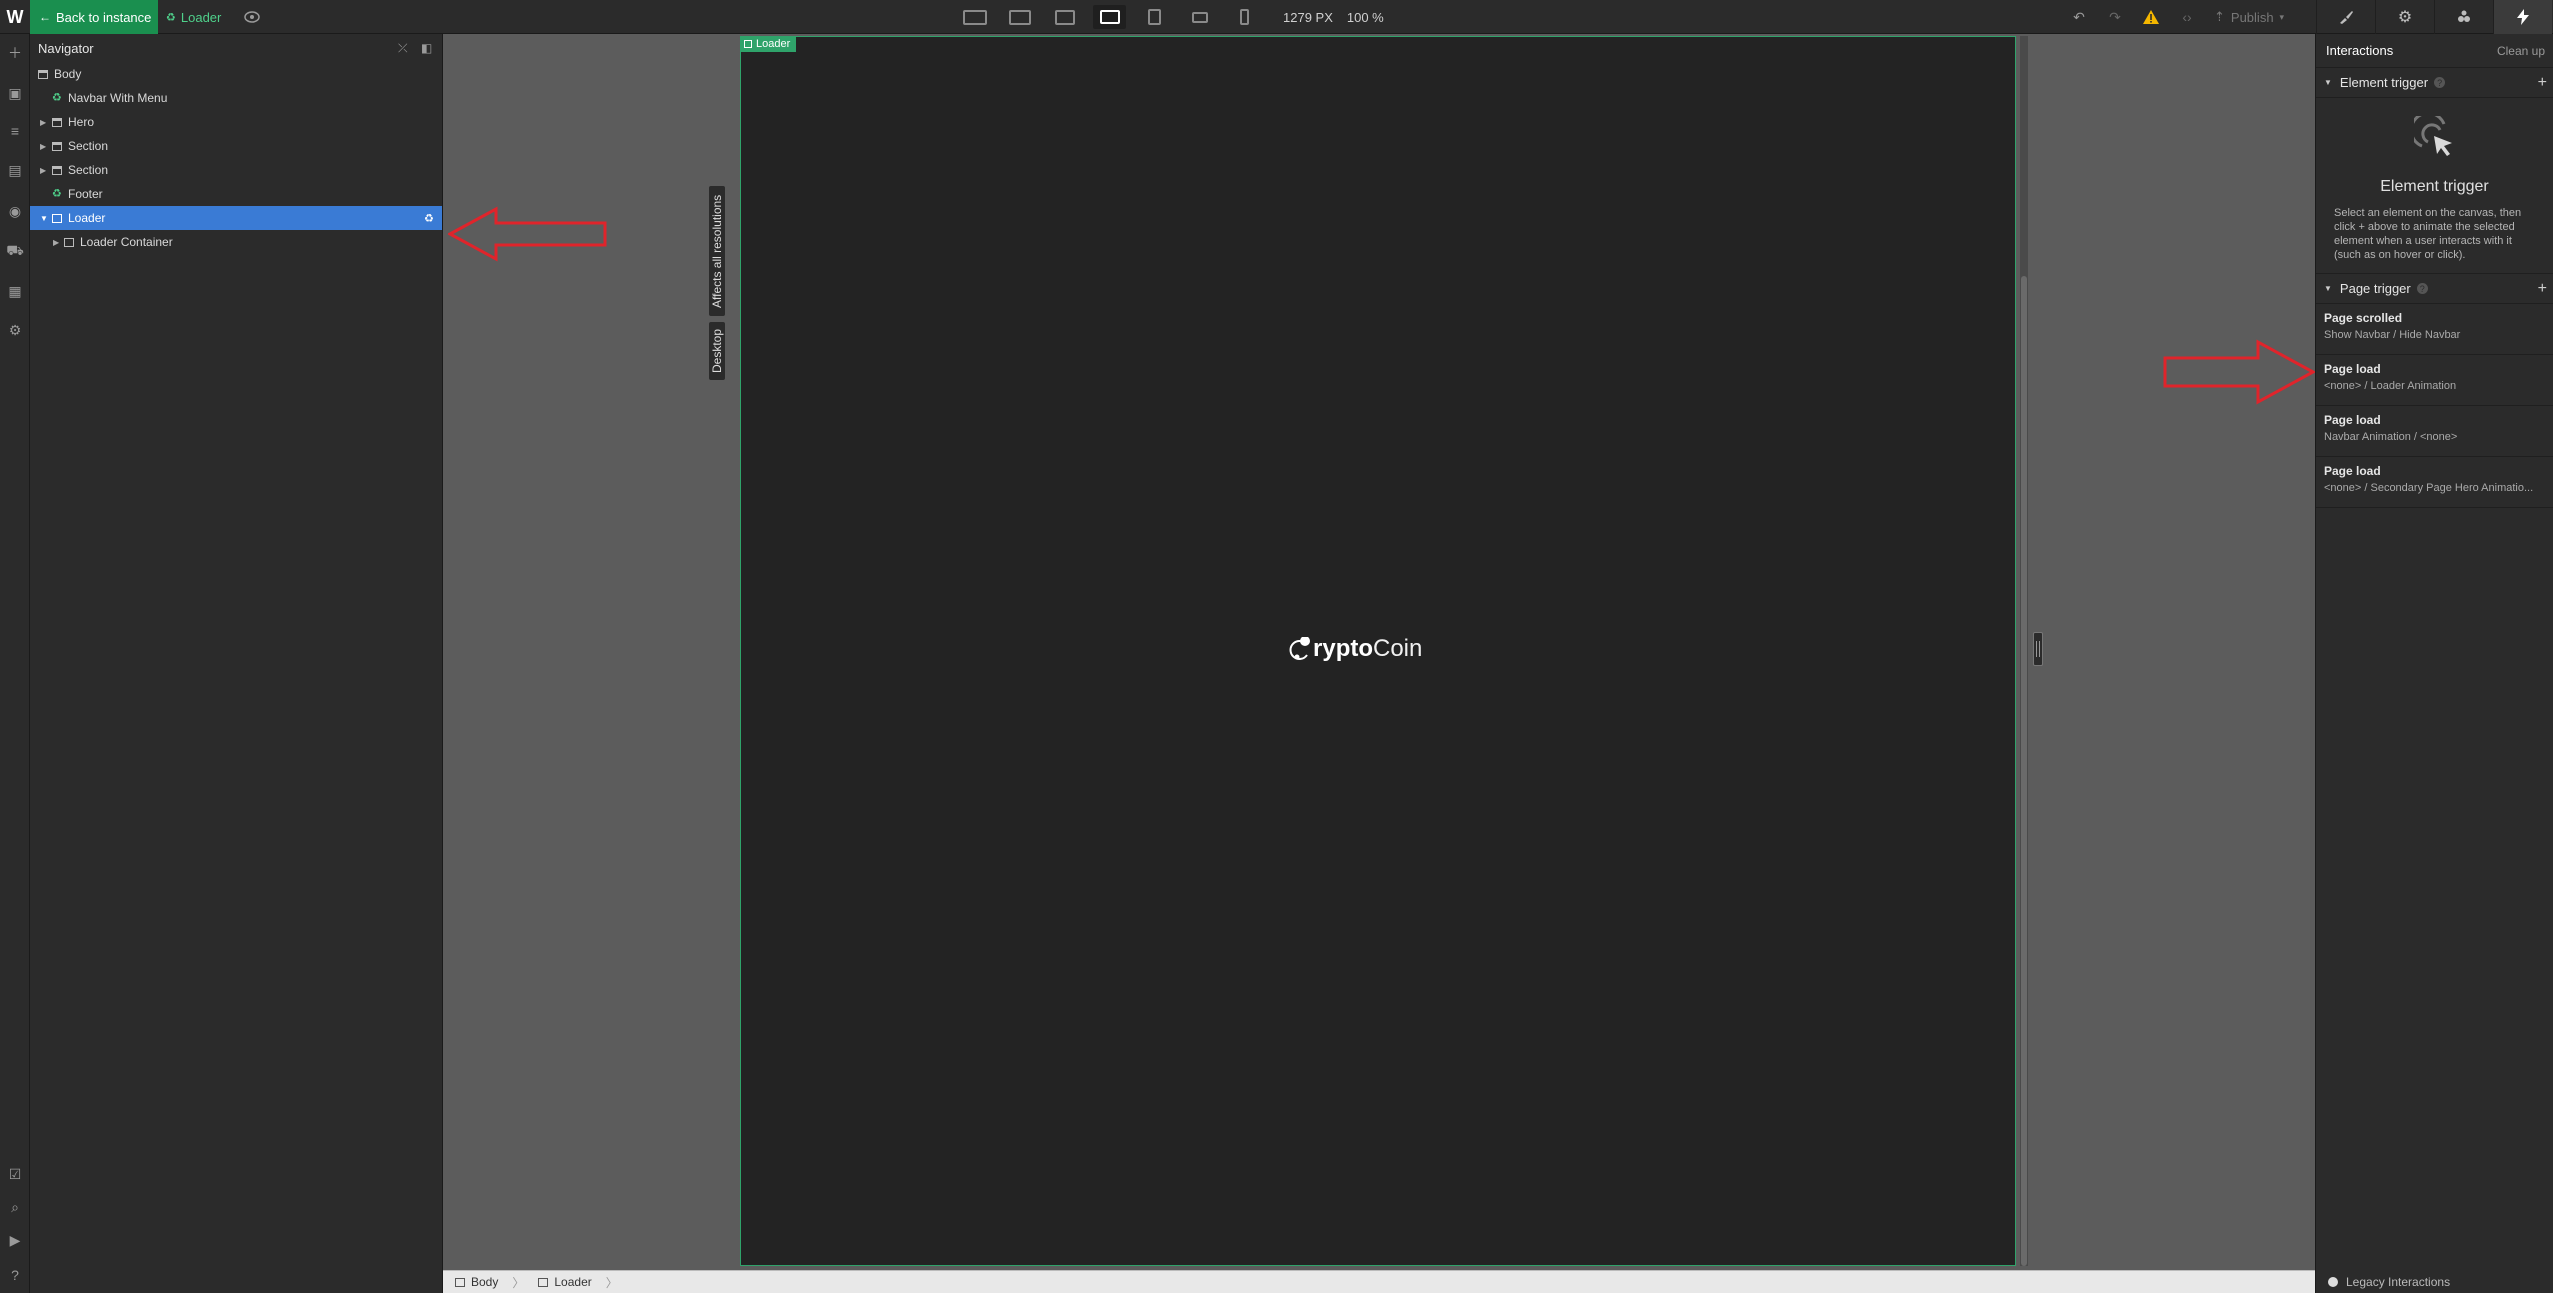 The width and height of the screenshot is (2553, 1293). I want to click on video-tutorials-icon: ▶, so click(15, 1240).